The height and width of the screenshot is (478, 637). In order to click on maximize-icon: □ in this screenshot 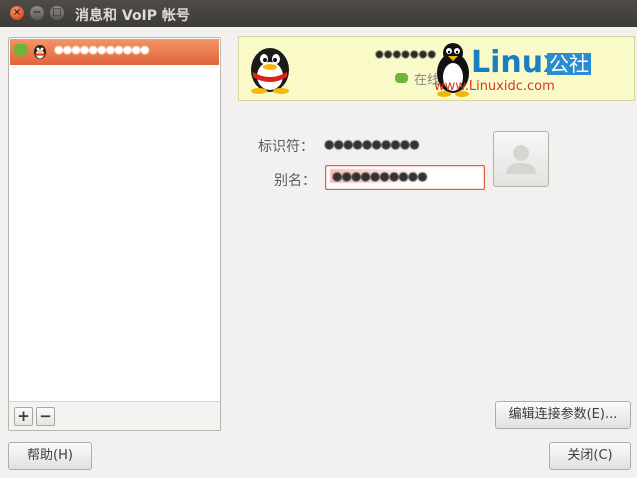, I will do `click(57, 12)`.